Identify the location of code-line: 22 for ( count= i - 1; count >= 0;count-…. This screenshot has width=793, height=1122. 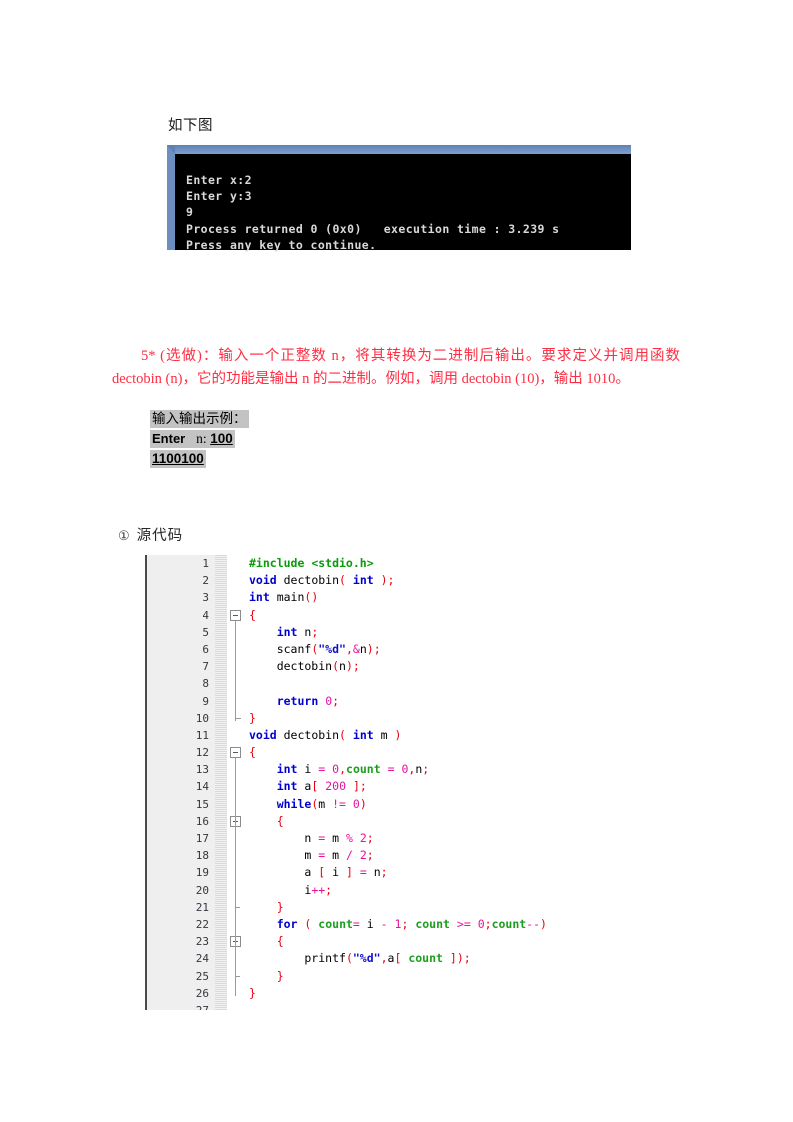
(469, 924).